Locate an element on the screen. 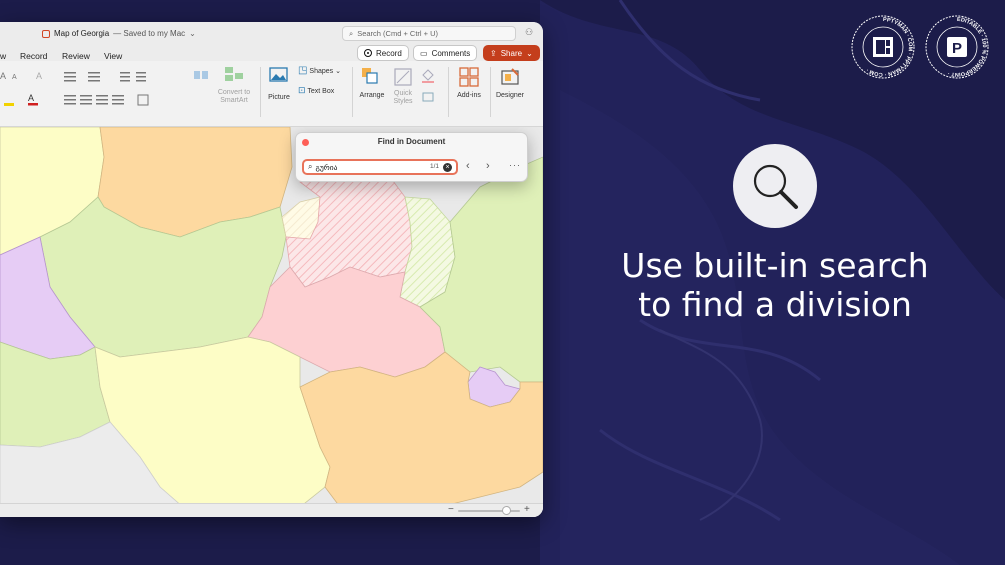  powerpoint-file-icon is located at coordinates (46, 33).